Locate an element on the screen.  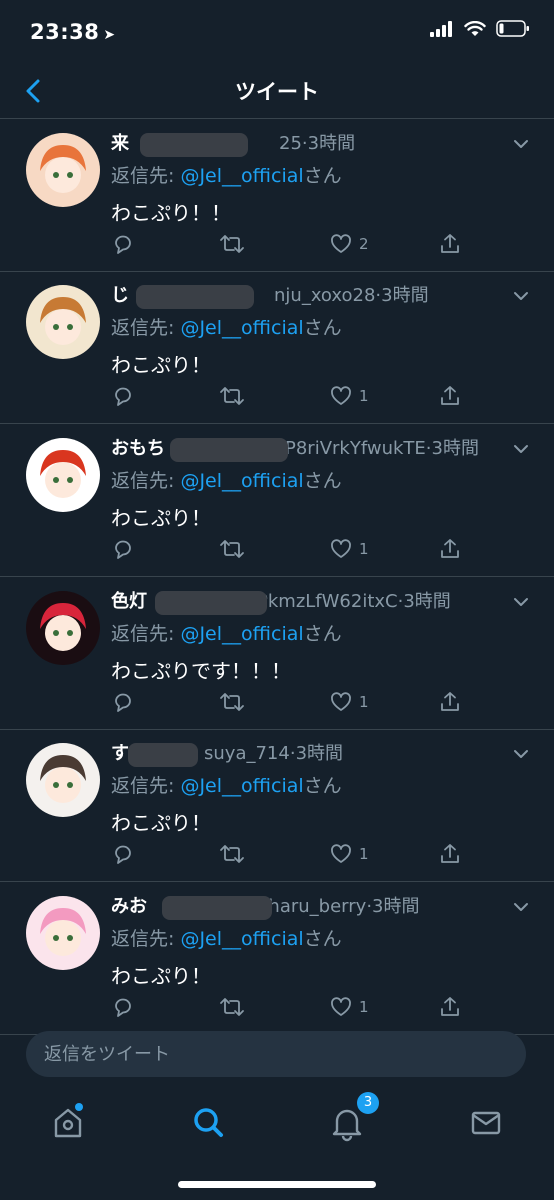
display-name: す is located at coordinates (120, 753).